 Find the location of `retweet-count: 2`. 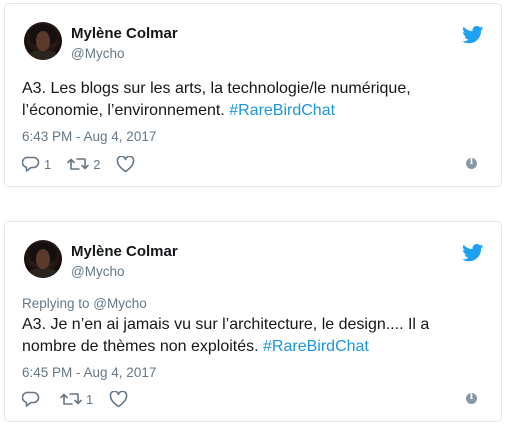

retweet-count: 2 is located at coordinates (97, 164).